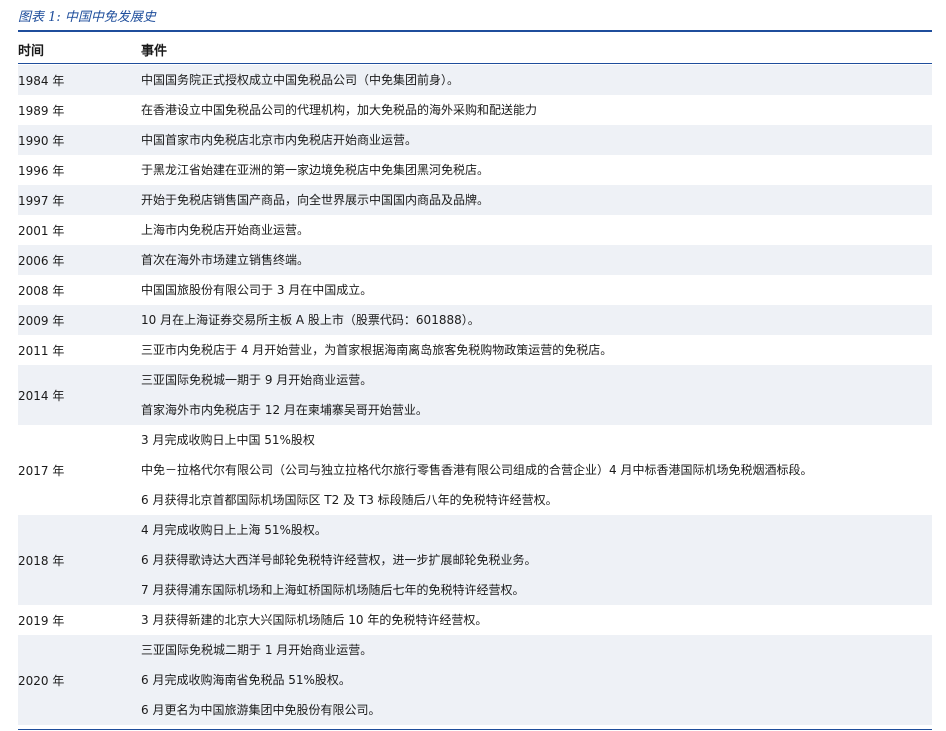 The image size is (946, 731). What do you see at coordinates (31, 51) in the screenshot?
I see `header-time: 时间` at bounding box center [31, 51].